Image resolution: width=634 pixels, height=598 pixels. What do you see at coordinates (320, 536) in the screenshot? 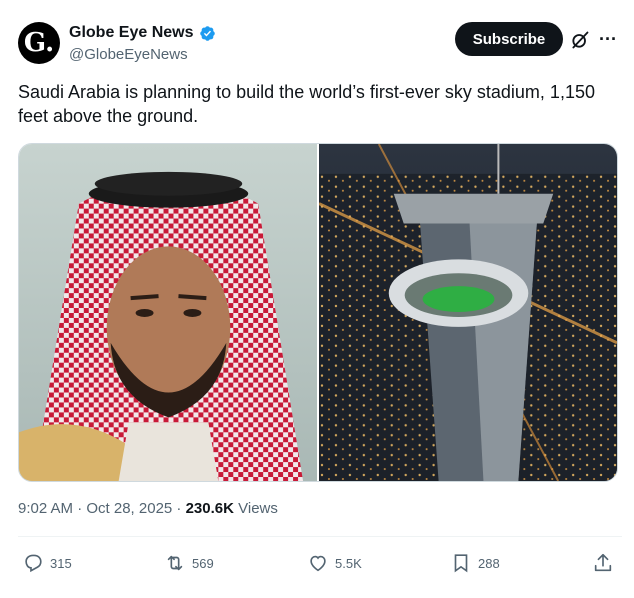
I see `divider` at bounding box center [320, 536].